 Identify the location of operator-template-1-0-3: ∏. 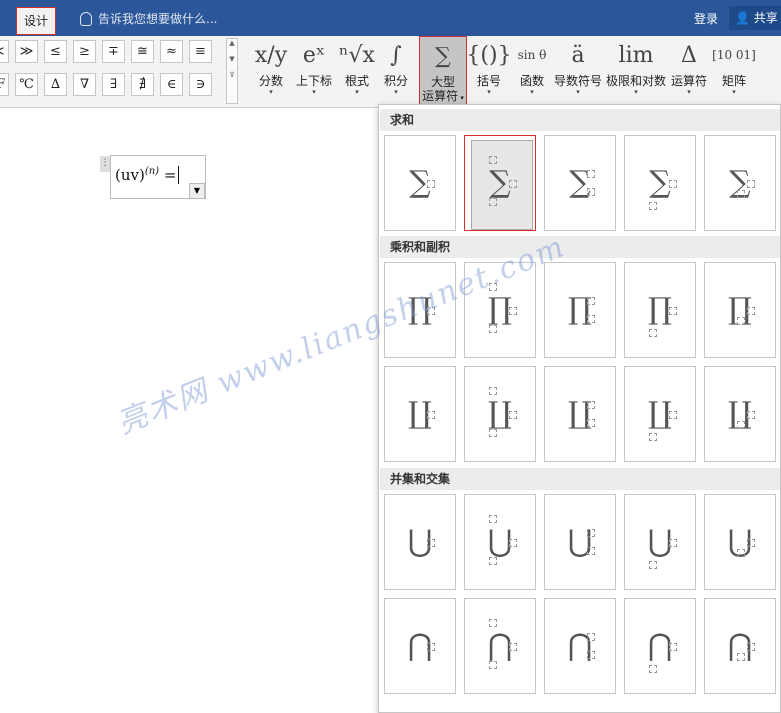
(660, 310).